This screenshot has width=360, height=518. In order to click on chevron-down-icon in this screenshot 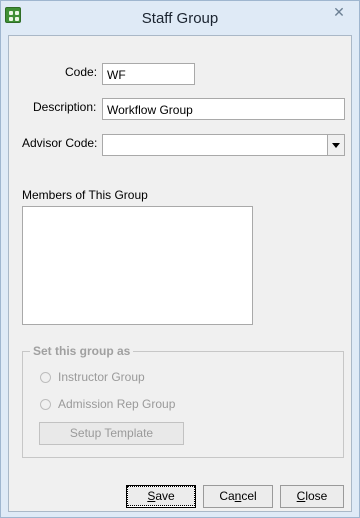, I will do `click(335, 145)`.